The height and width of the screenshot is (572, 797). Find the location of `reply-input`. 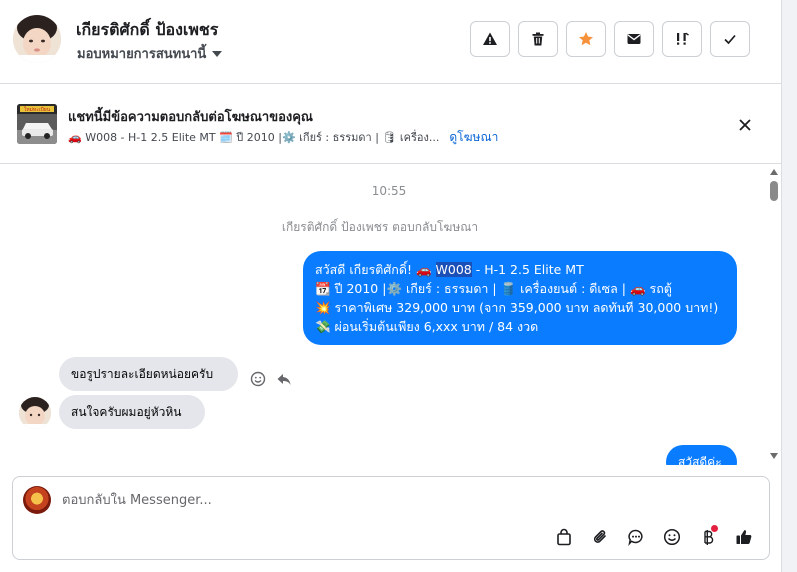

reply-input is located at coordinates (362, 500).